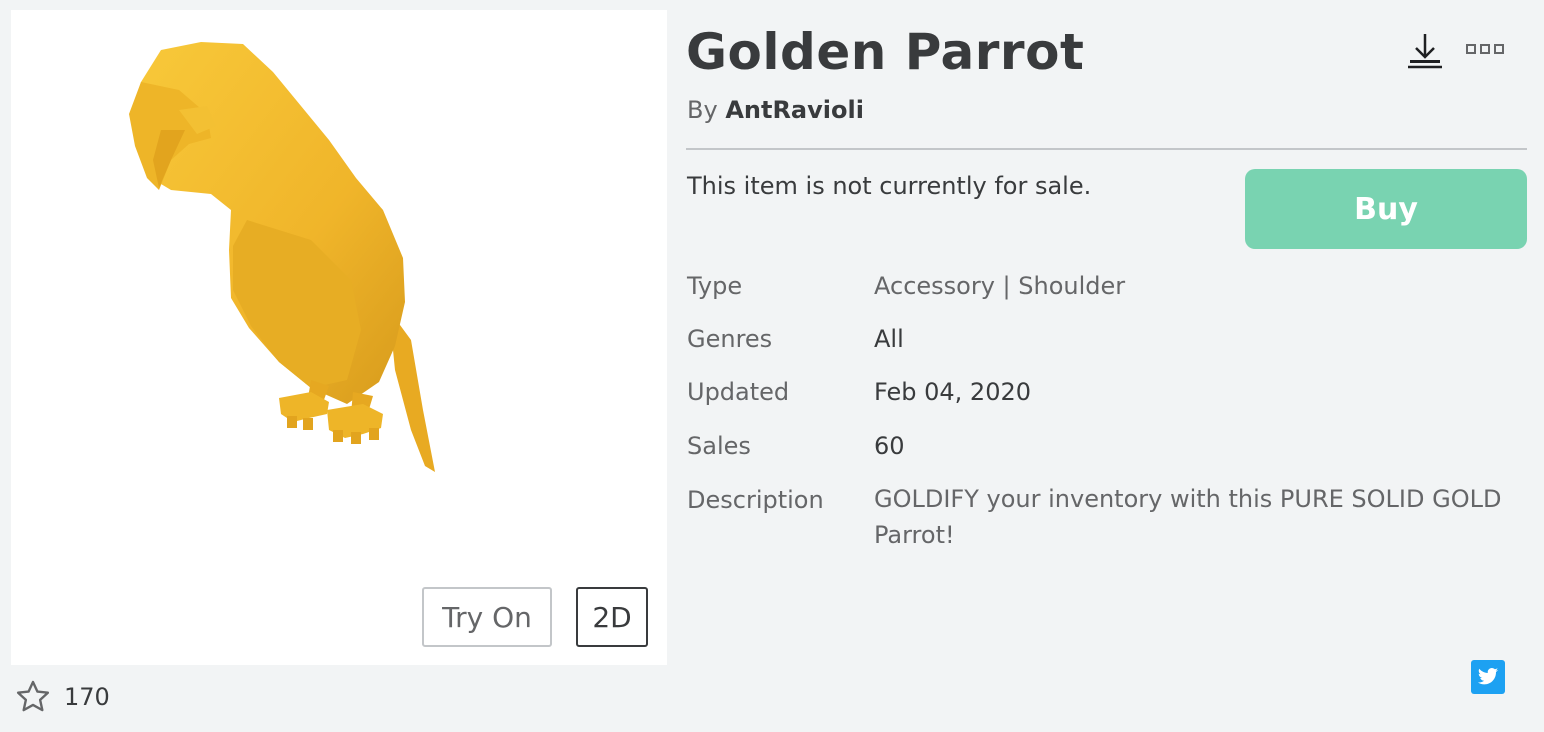 This screenshot has height=732, width=1544. Describe the element at coordinates (1000, 286) in the screenshot. I see `type-value: Accessory | Shoulder` at that location.